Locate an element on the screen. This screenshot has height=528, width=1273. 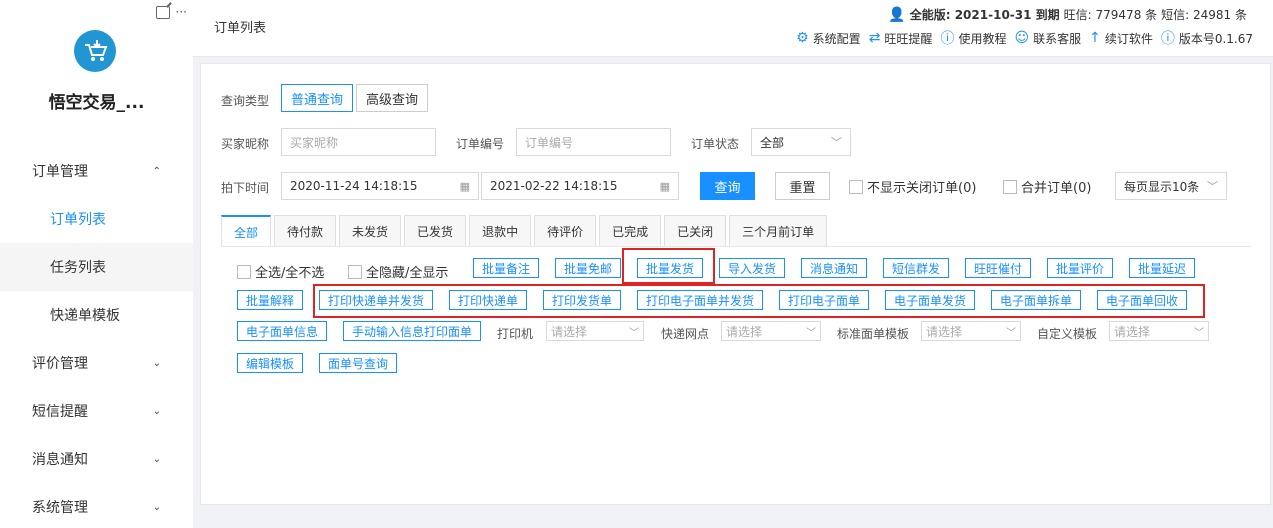
order-no-label: 订单编号 is located at coordinates (480, 144).